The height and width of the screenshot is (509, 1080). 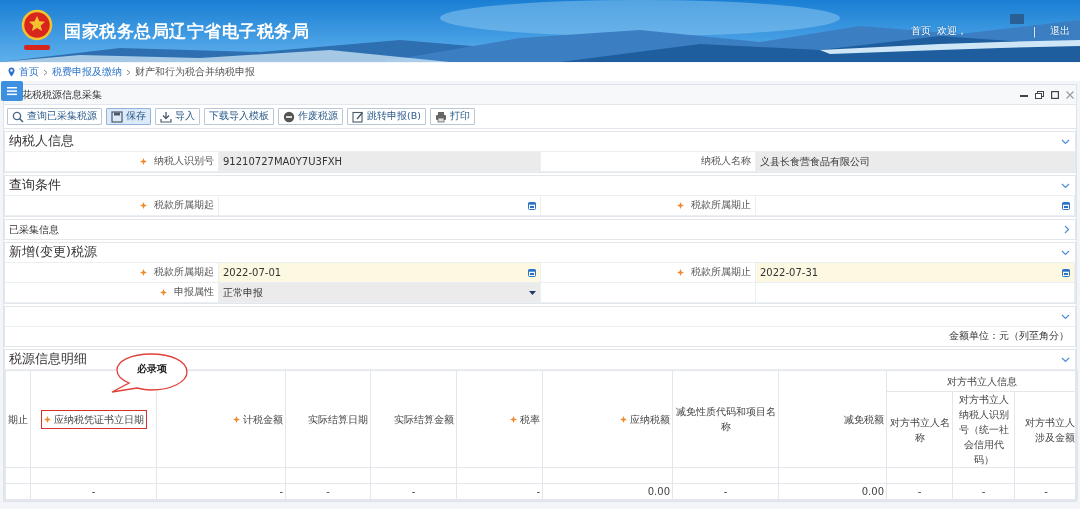 I want to click on caret-icon, so click(x=532, y=292).